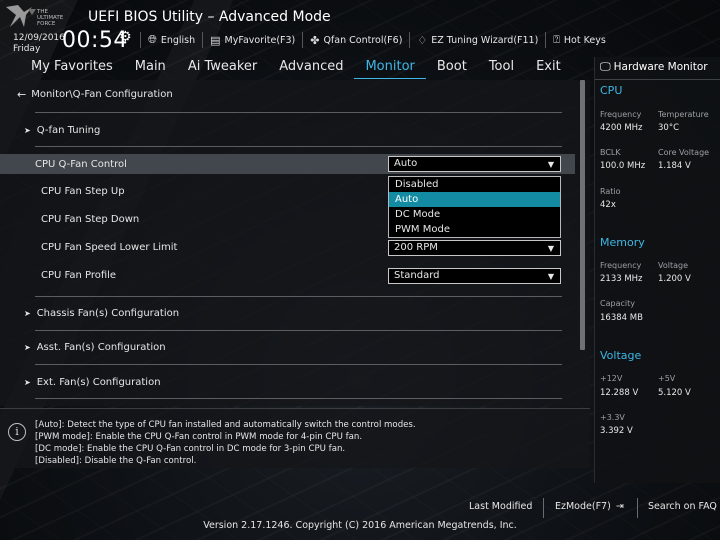  What do you see at coordinates (39, 38) in the screenshot?
I see `date-text: 12/09/2016` at bounding box center [39, 38].